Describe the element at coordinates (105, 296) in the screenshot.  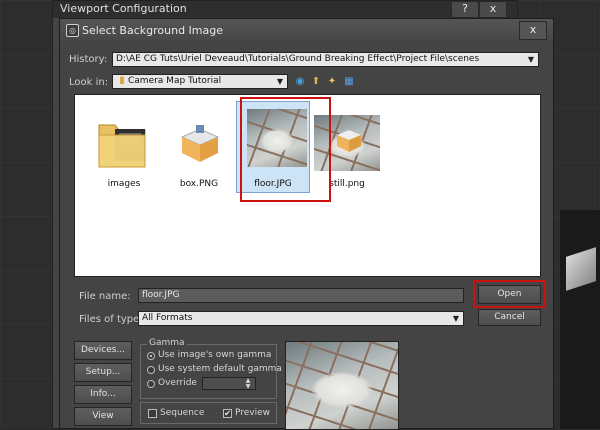
I see `file-name-field-label: File name:` at that location.